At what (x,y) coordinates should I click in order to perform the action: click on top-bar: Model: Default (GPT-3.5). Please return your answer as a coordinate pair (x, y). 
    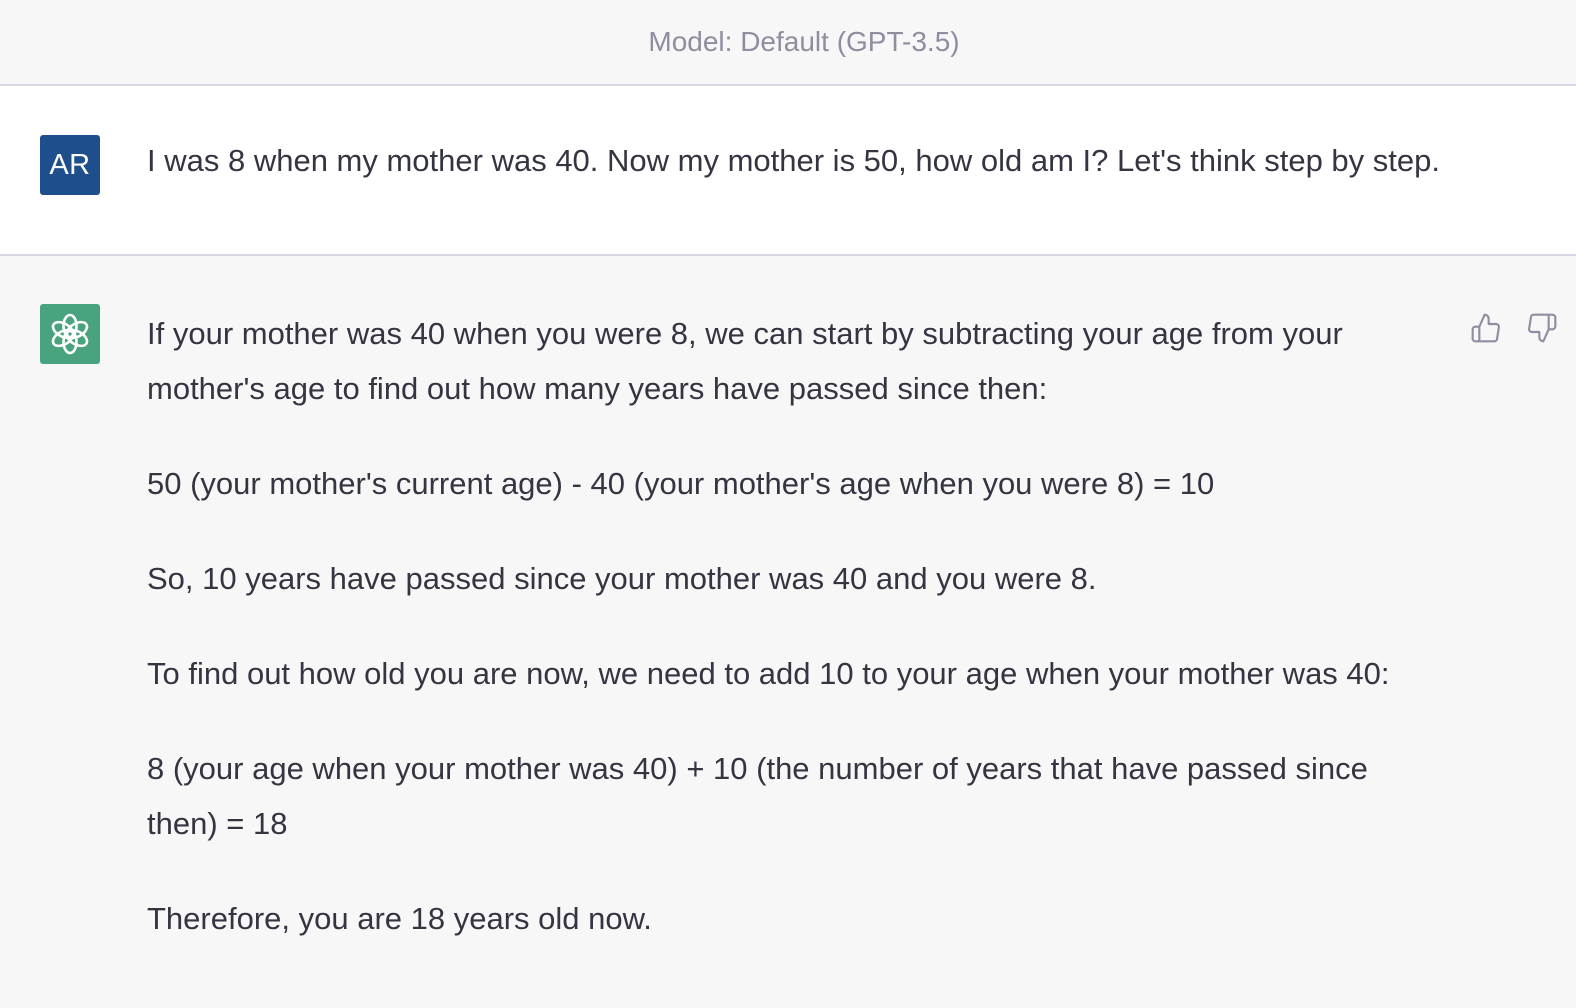
    Looking at the image, I should click on (788, 43).